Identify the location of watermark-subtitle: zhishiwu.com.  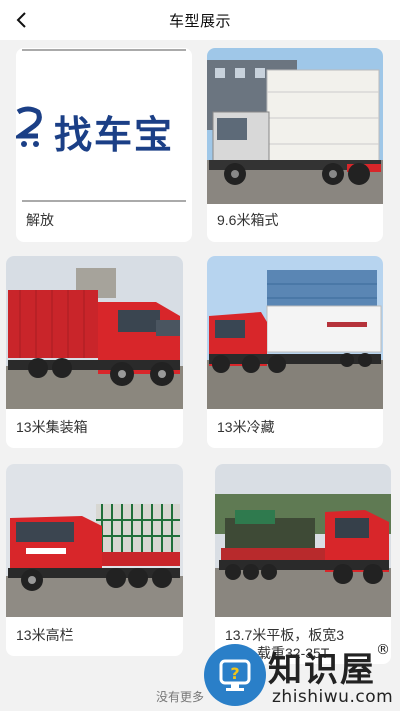
(333, 697).